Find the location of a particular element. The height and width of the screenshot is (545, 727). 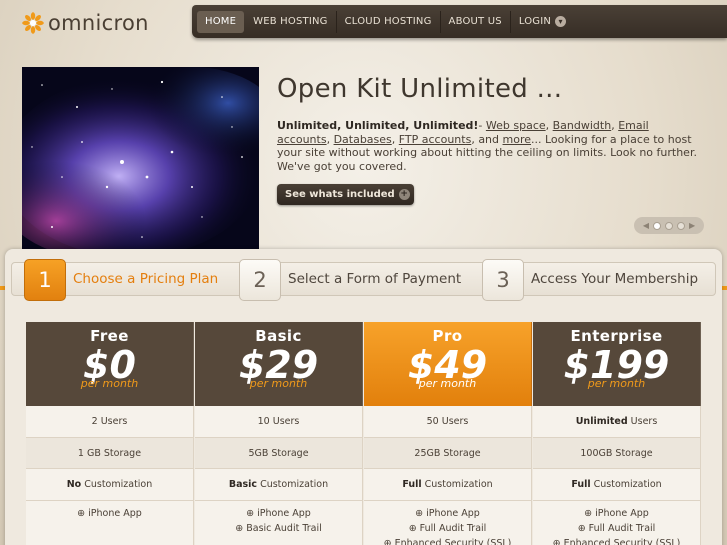

plan-name: Free is located at coordinates (109, 336).